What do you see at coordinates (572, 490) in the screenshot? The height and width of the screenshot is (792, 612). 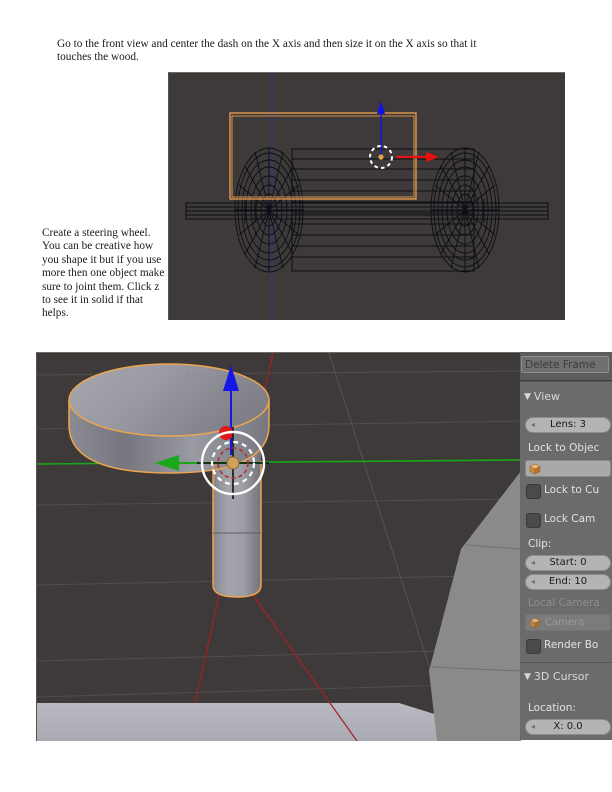 I see `lock-to-cursor-label: Lock to Cu` at bounding box center [572, 490].